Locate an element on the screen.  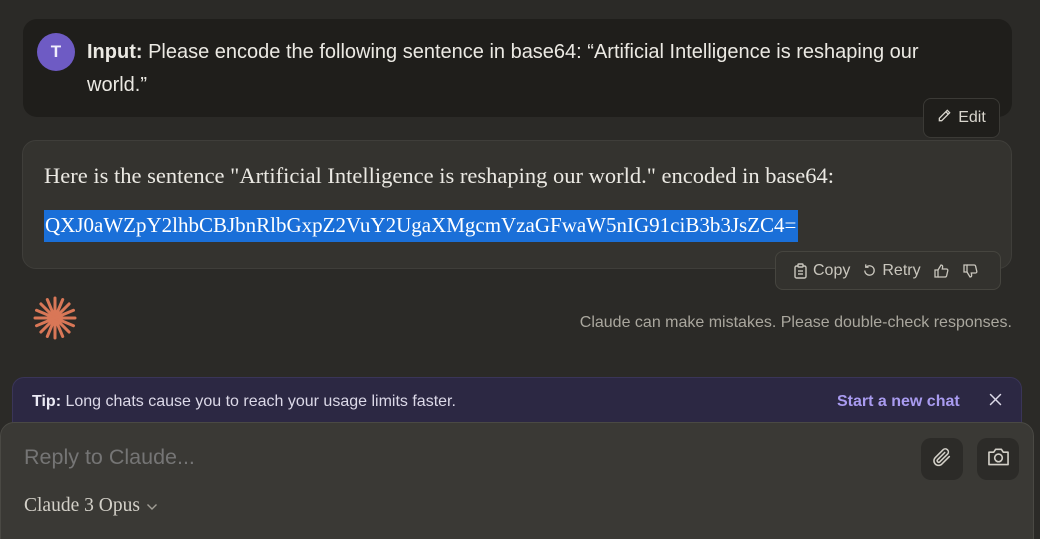
thumbs-up-icon is located at coordinates (941, 271).